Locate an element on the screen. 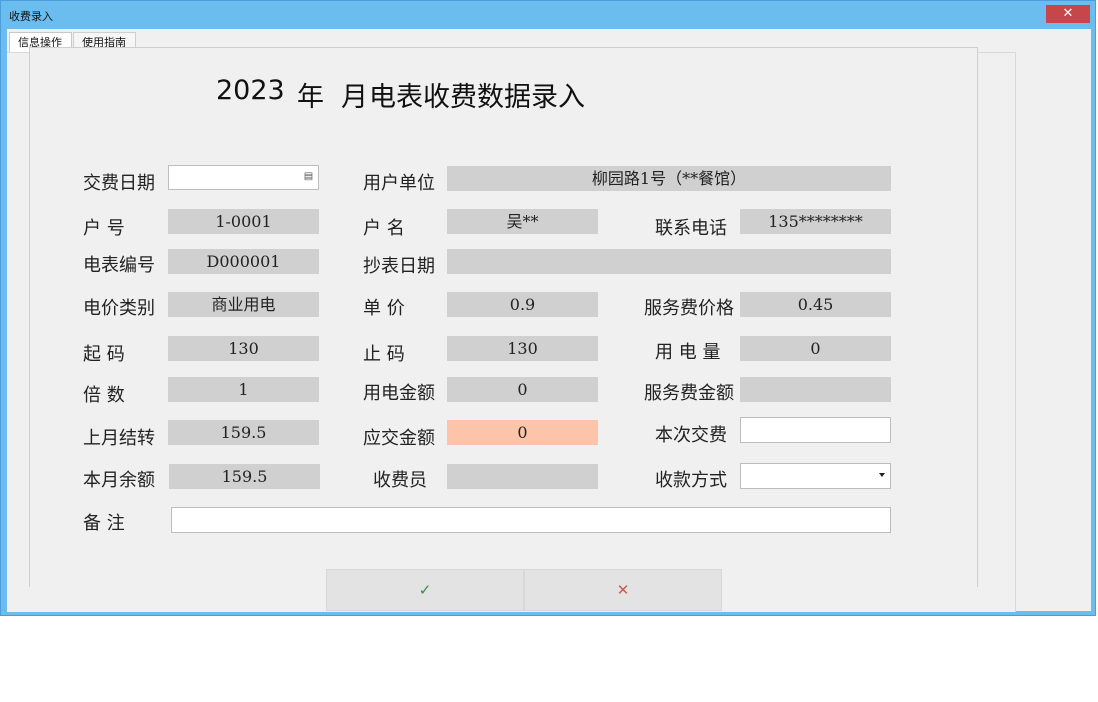 This screenshot has height=702, width=1098. payment-method-select is located at coordinates (815, 476).